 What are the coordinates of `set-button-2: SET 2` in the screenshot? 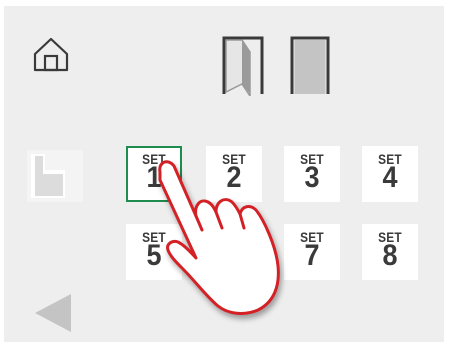 It's located at (234, 174).